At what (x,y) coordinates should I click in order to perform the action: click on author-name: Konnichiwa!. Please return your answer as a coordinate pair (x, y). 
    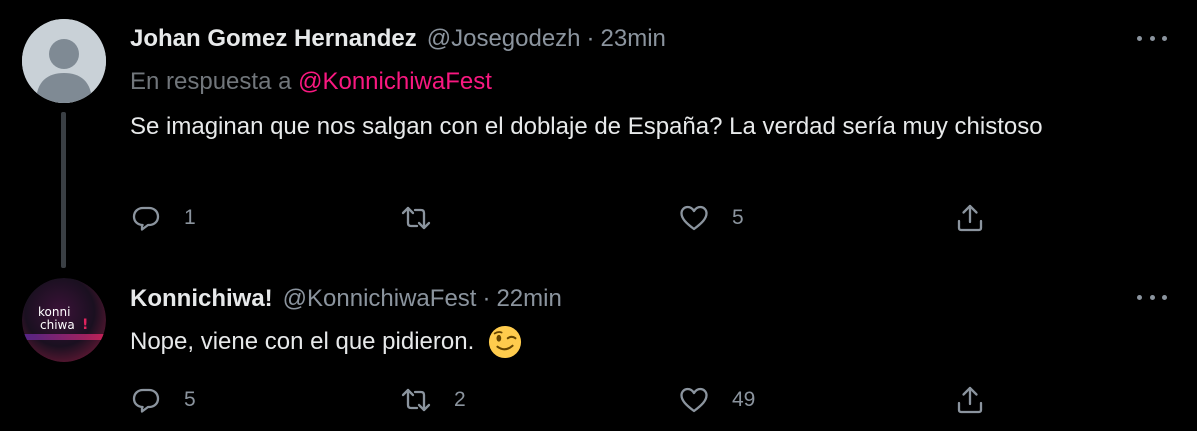
    Looking at the image, I should click on (201, 299).